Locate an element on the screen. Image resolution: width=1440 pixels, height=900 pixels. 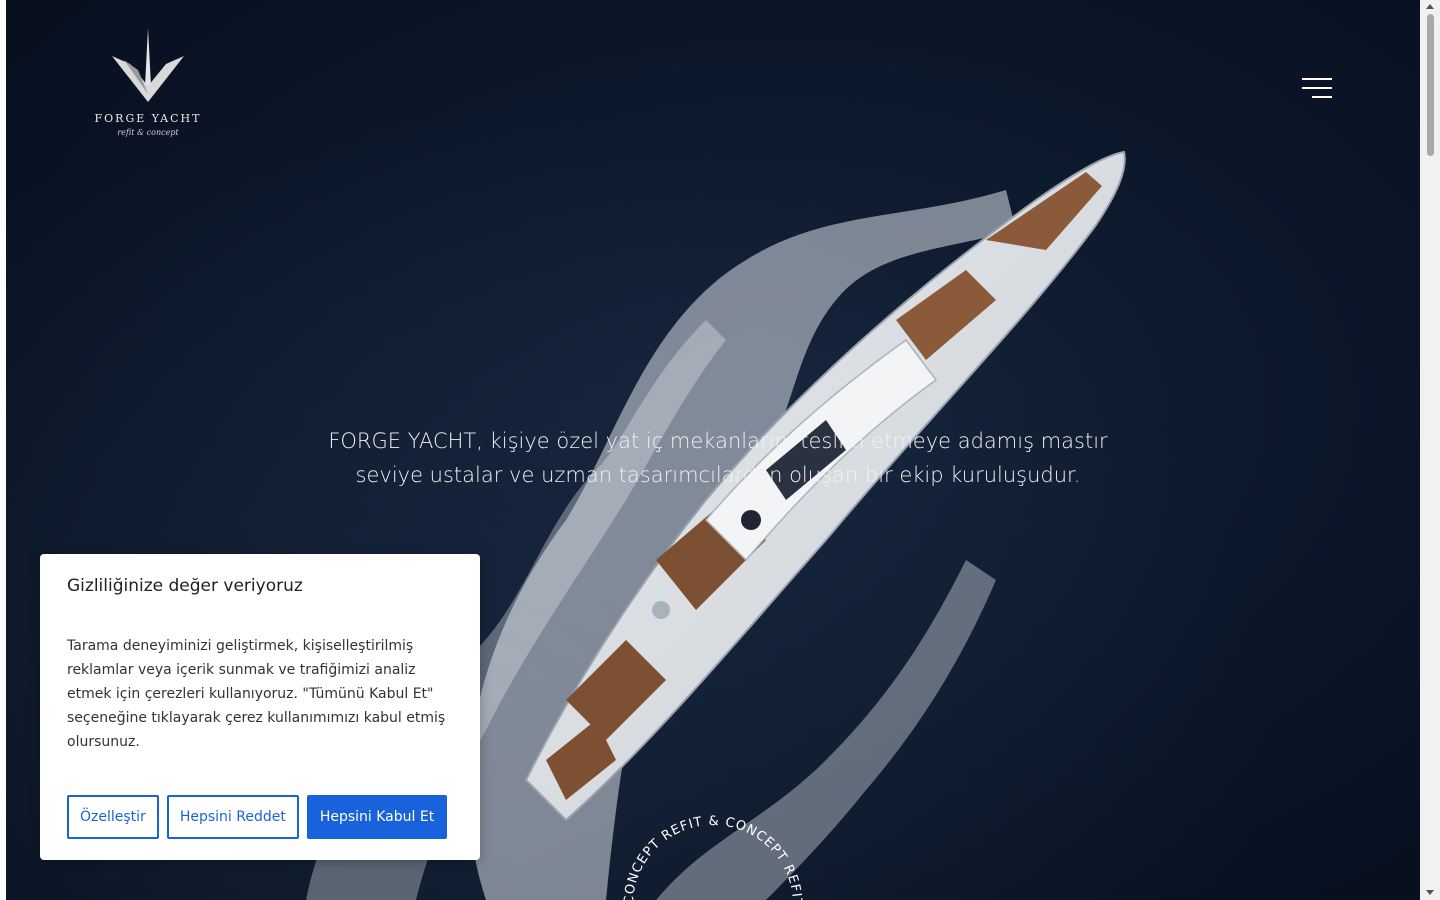
menu-line-top is located at coordinates (1317, 79).